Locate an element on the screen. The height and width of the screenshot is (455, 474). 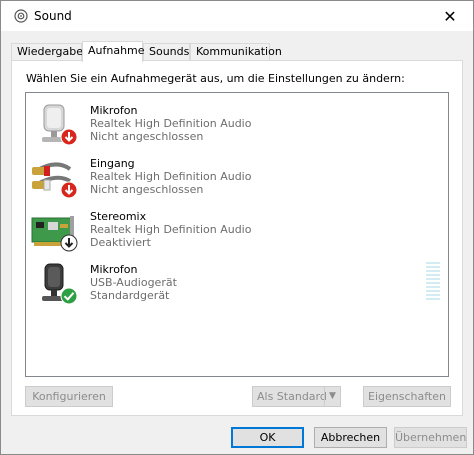
set-default-button: Als Standard ▼ is located at coordinates (296, 396).